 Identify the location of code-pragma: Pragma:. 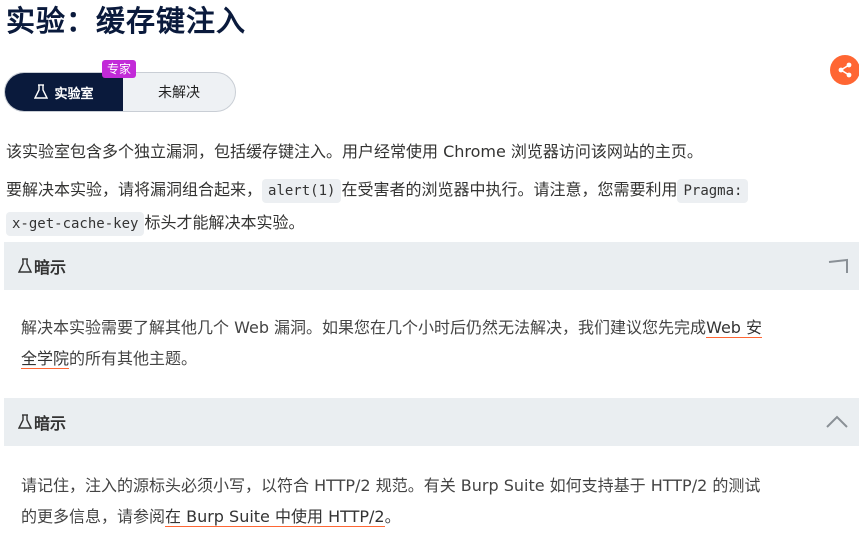
(713, 191).